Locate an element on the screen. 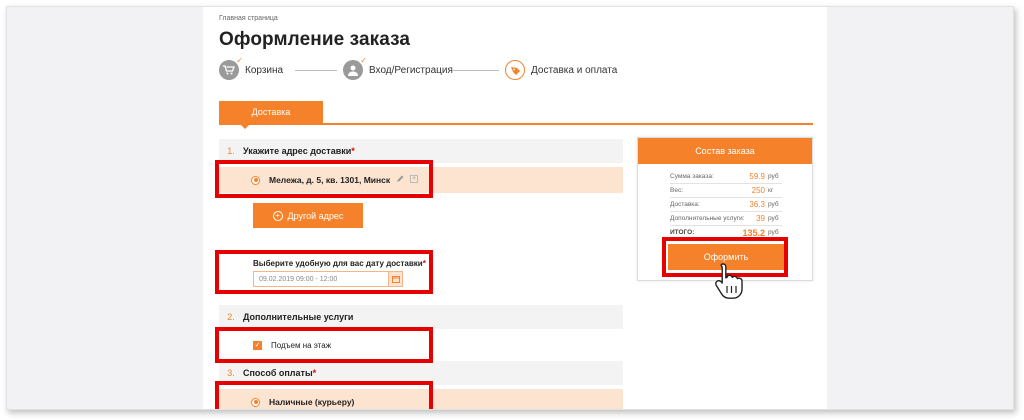 This screenshot has height=420, width=1024. order-row-key: Вес: is located at coordinates (677, 190).